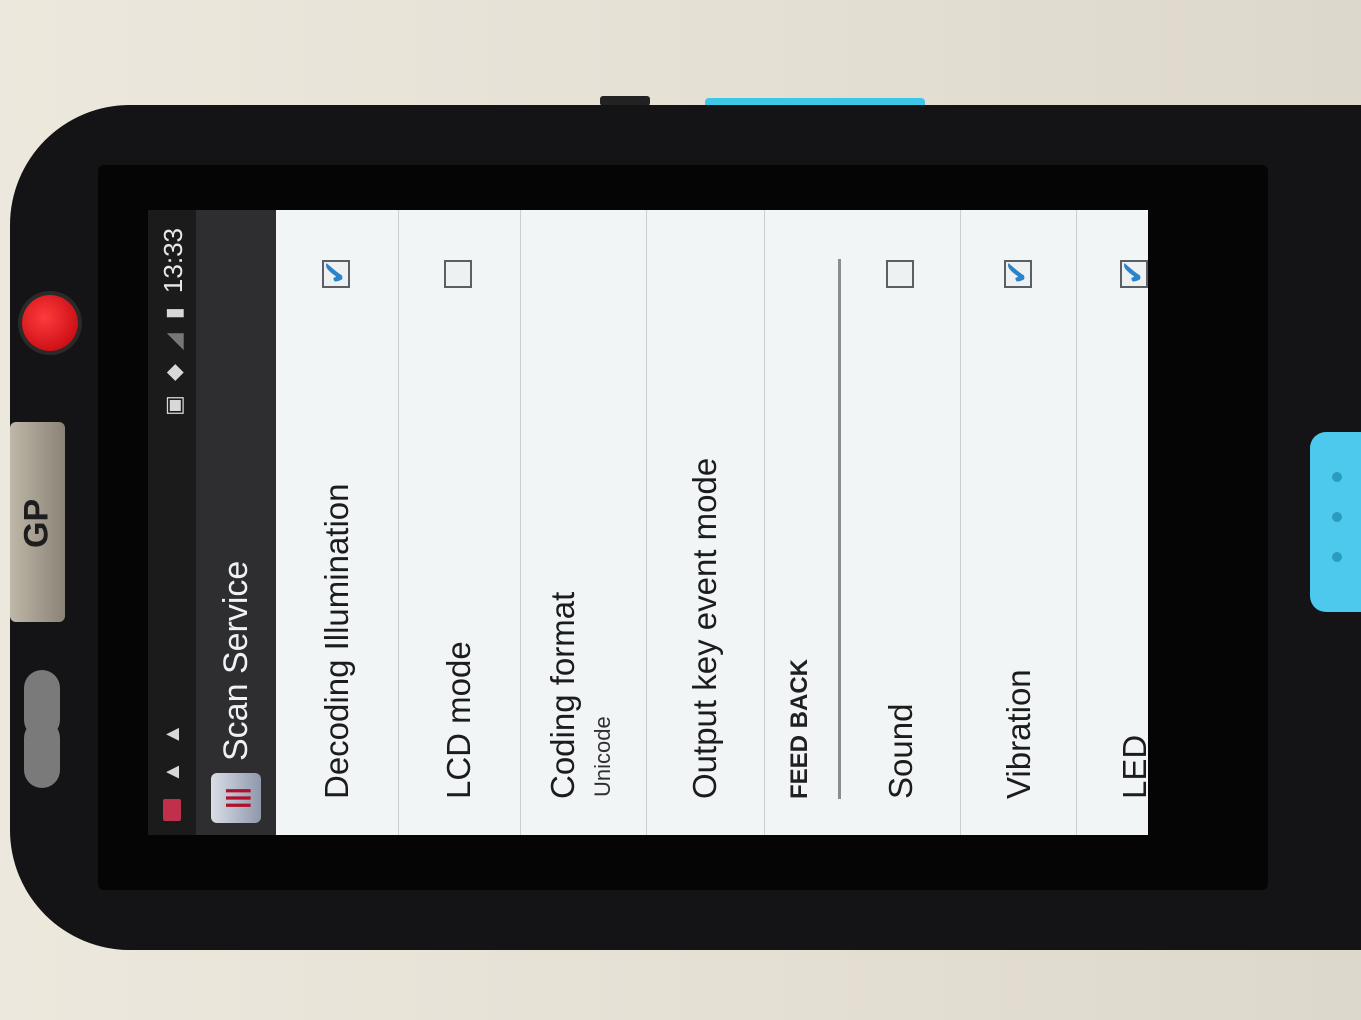 The width and height of the screenshot is (1361, 1020). Describe the element at coordinates (336, 641) in the screenshot. I see `setting-label: Decoding Illumination` at that location.